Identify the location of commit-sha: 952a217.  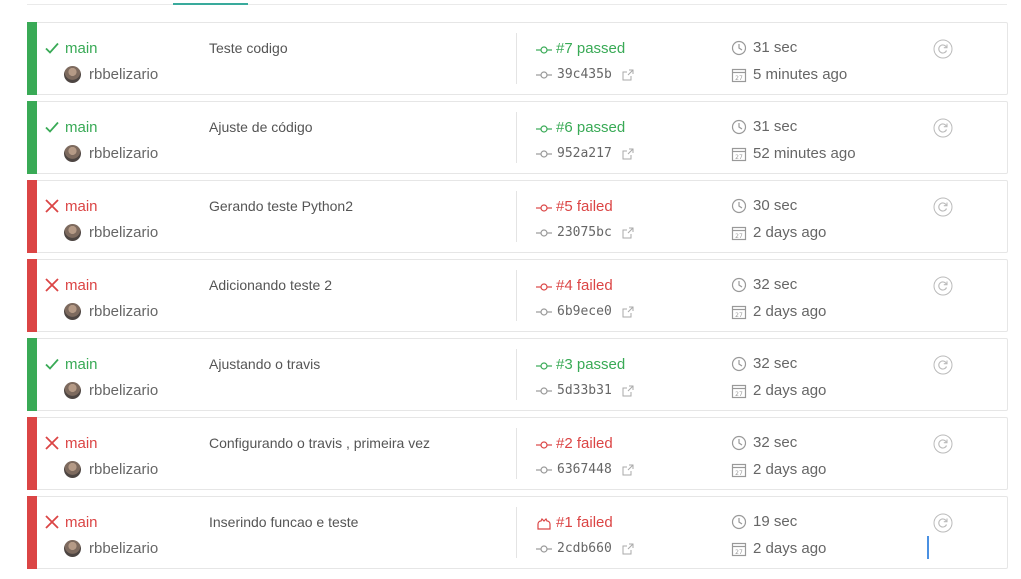
(584, 153).